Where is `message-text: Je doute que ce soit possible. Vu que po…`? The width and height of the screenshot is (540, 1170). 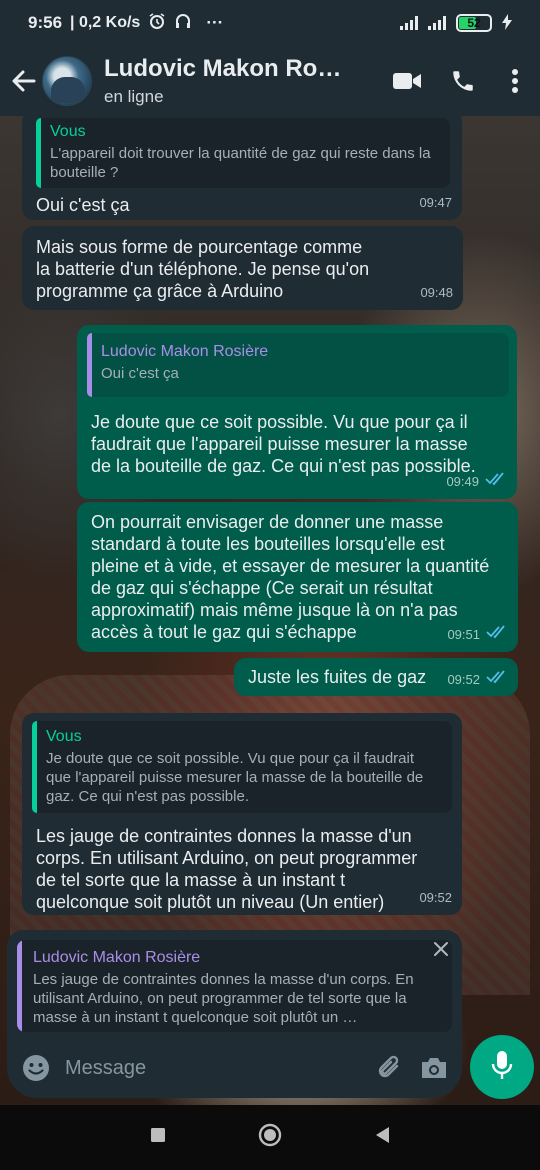 message-text: Je doute que ce soit possible. Vu que po… is located at coordinates (283, 444).